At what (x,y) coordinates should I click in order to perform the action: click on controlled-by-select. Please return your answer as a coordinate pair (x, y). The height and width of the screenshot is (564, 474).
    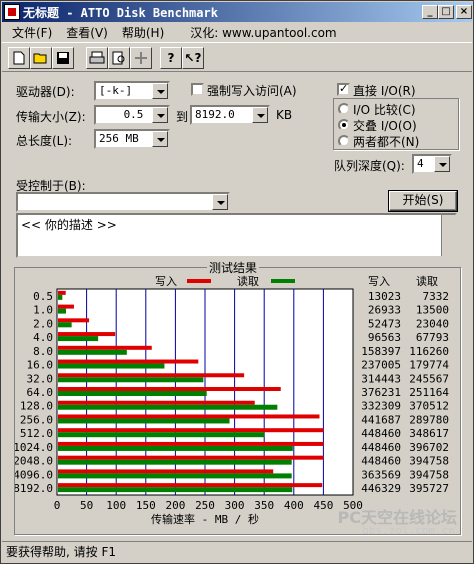
    Looking at the image, I should click on (123, 202).